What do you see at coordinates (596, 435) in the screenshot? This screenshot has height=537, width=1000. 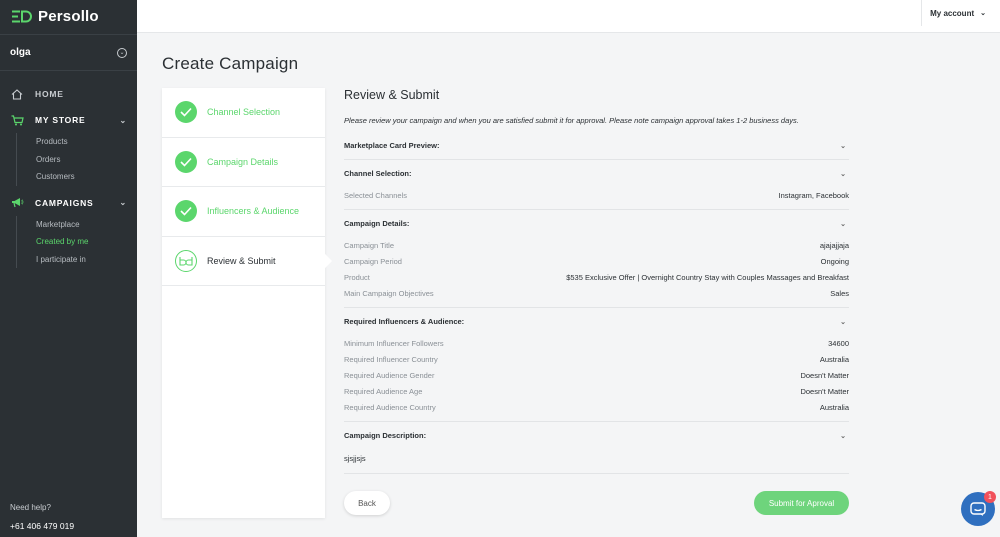 I see `campaign-description-toggle: Campaign Description: ⌄` at bounding box center [596, 435].